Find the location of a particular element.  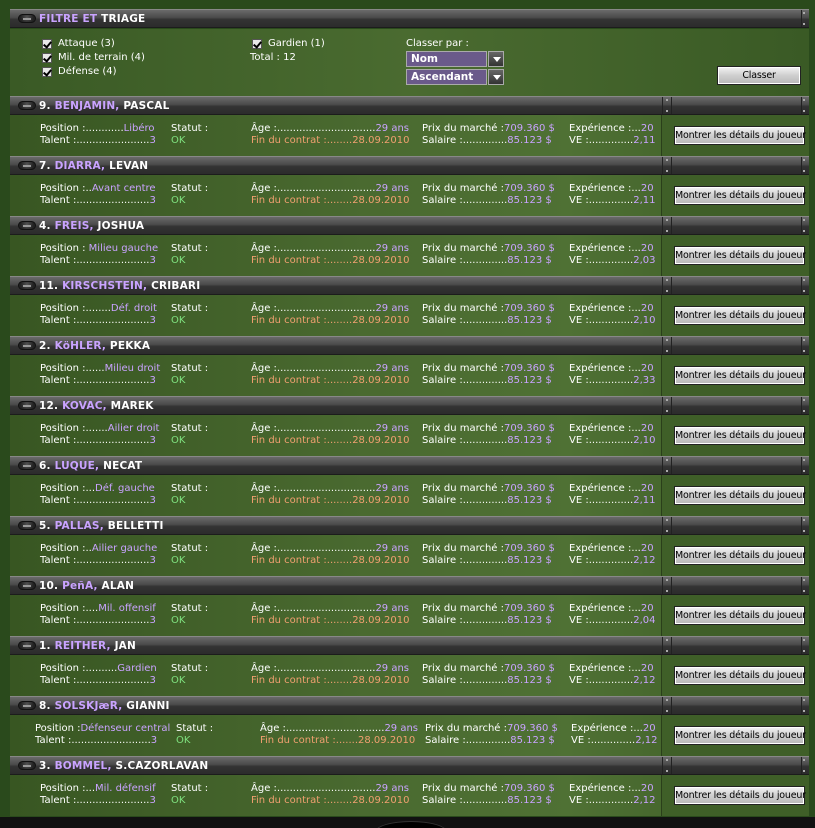

filter-checkbox-milieu: Mil. de terrain (4) is located at coordinates (93, 57).